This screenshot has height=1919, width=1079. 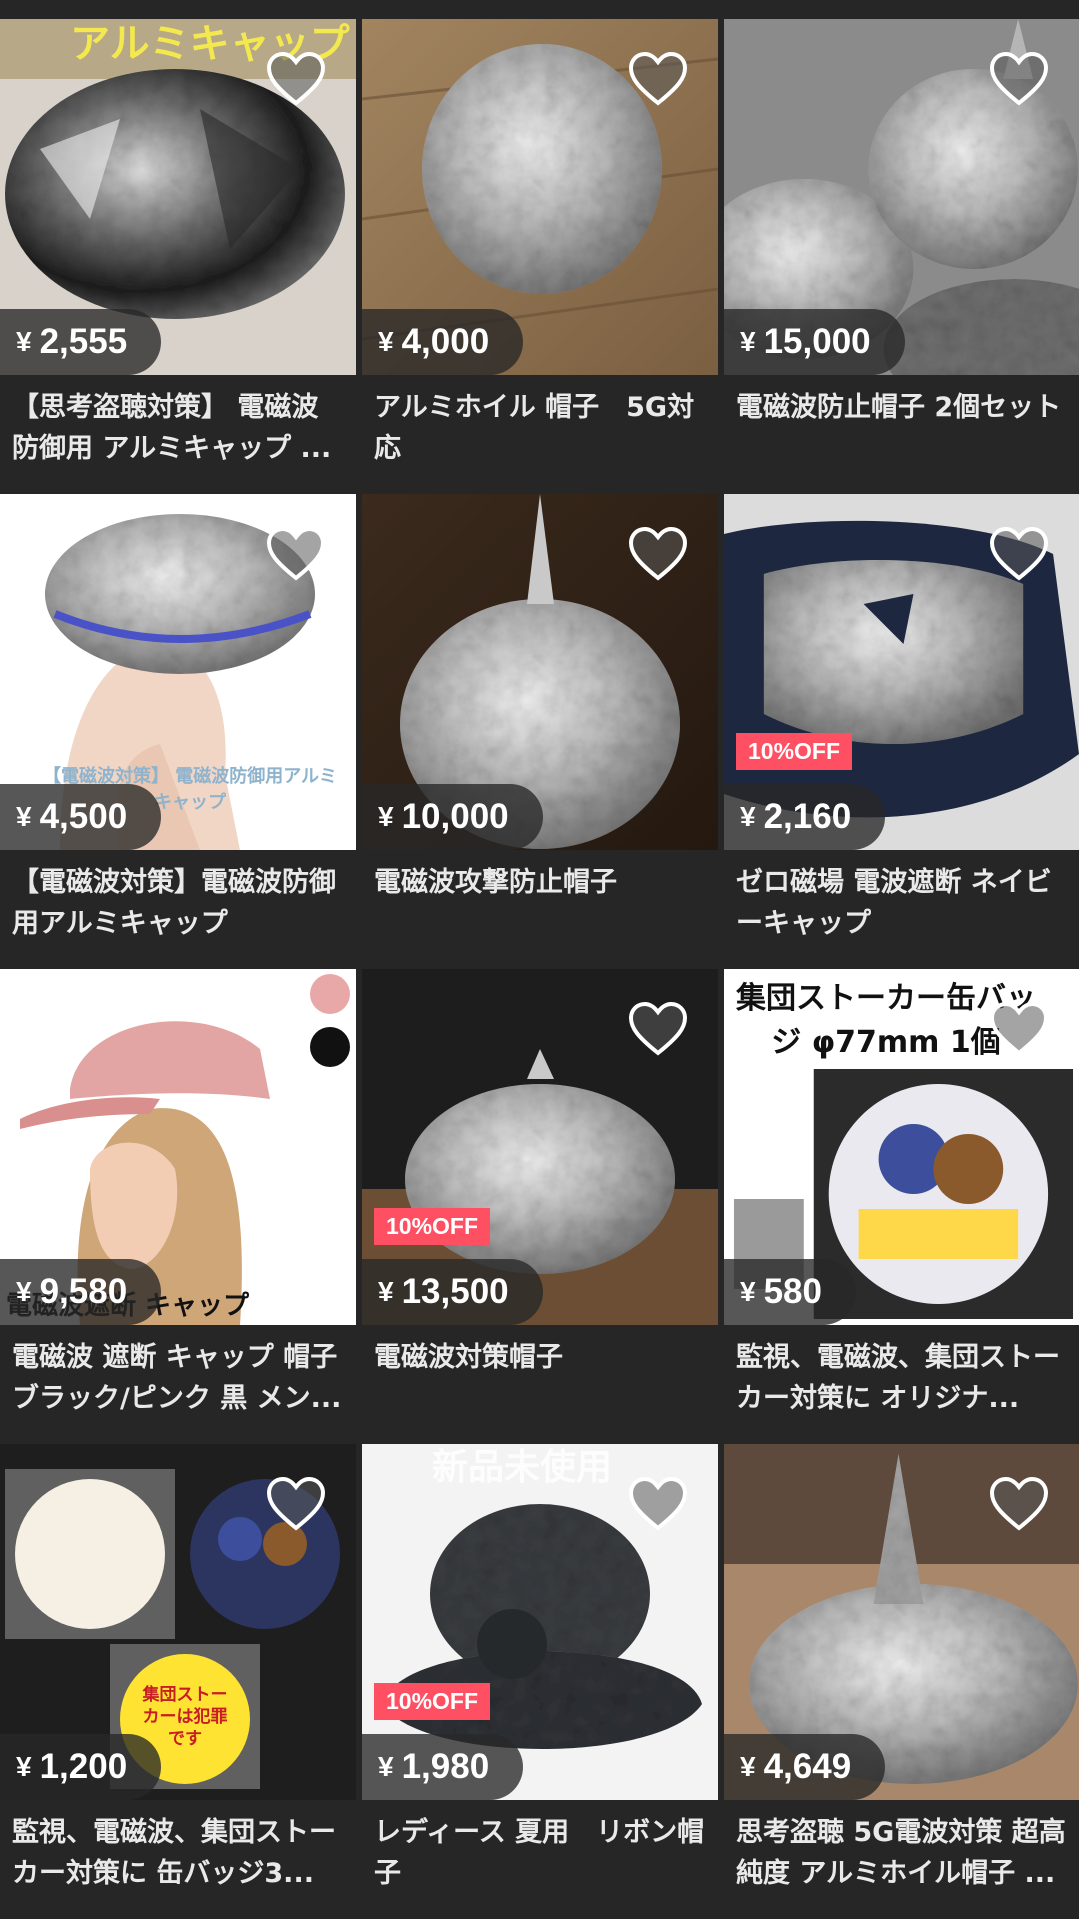 I want to click on product-image: 新品未使用 10%OFF ¥1,980, so click(x=540, y=1622).